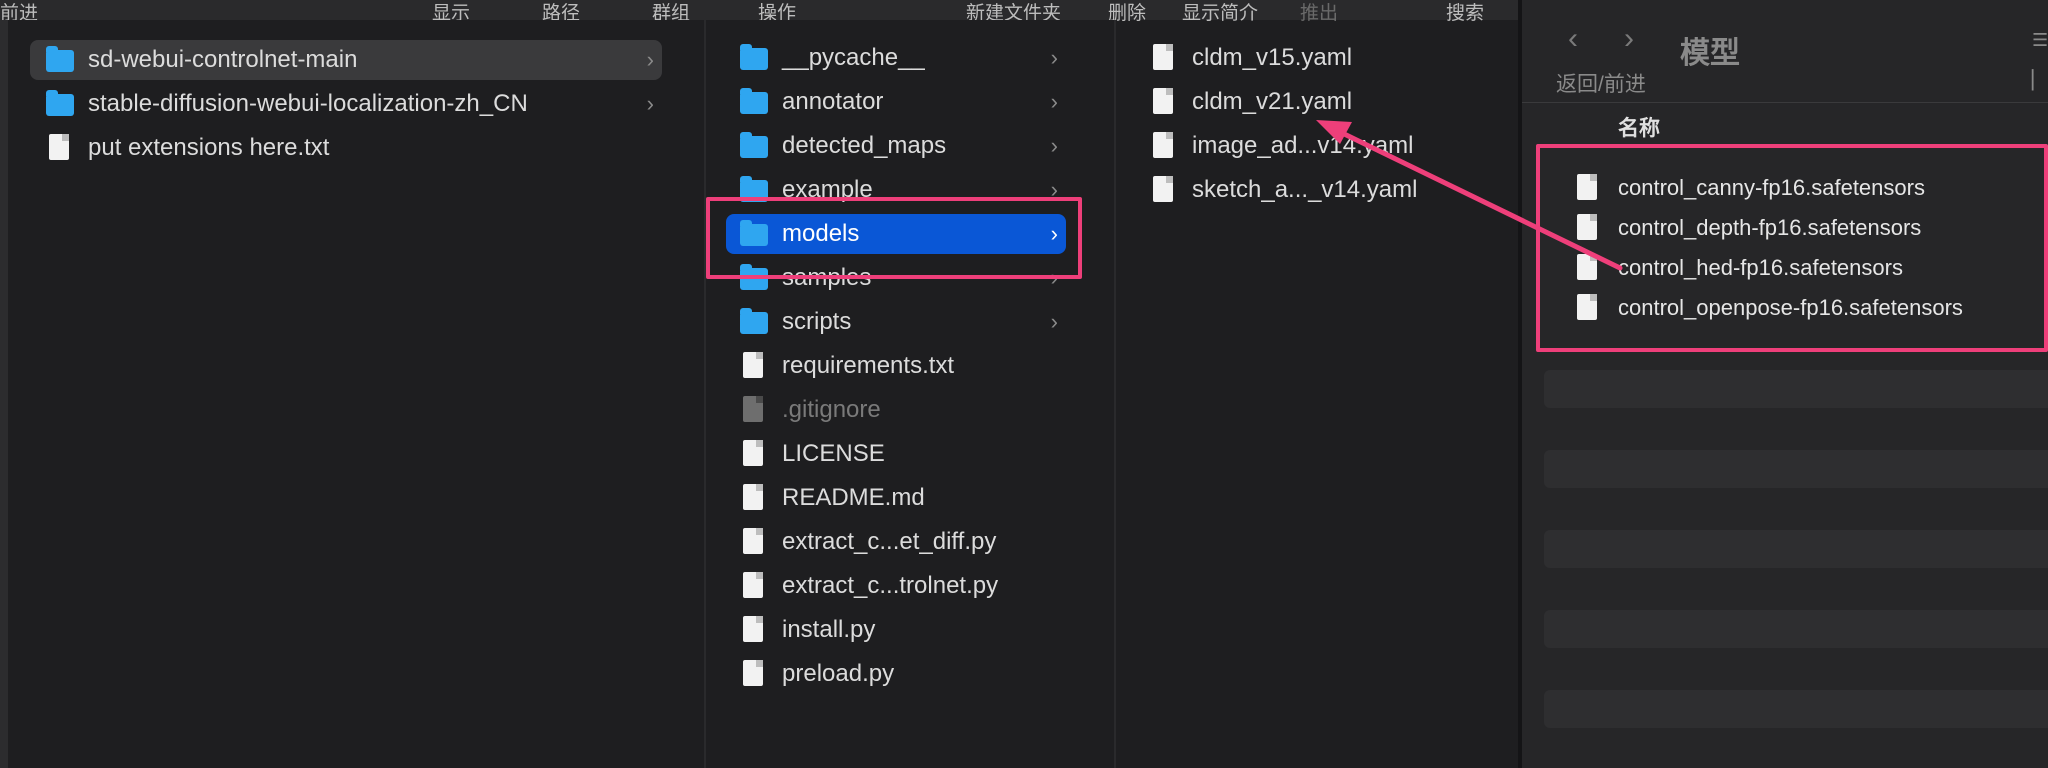  Describe the element at coordinates (1478, 199) in the screenshot. I see `arrow-line` at that location.